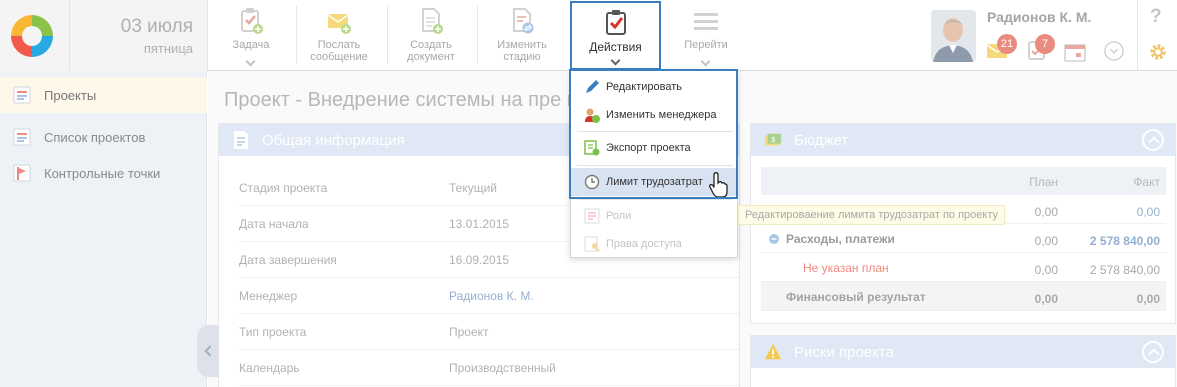  I want to click on info-label: Дата завершения, so click(288, 260).